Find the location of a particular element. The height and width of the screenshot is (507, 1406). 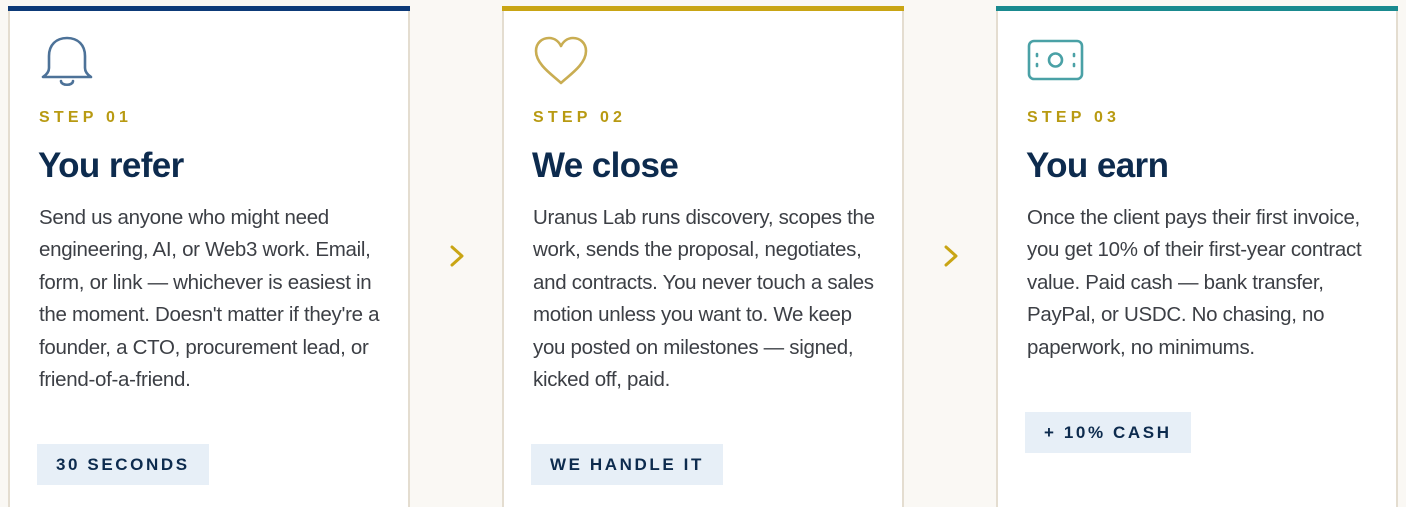

step-title: You earn is located at coordinates (1097, 165).